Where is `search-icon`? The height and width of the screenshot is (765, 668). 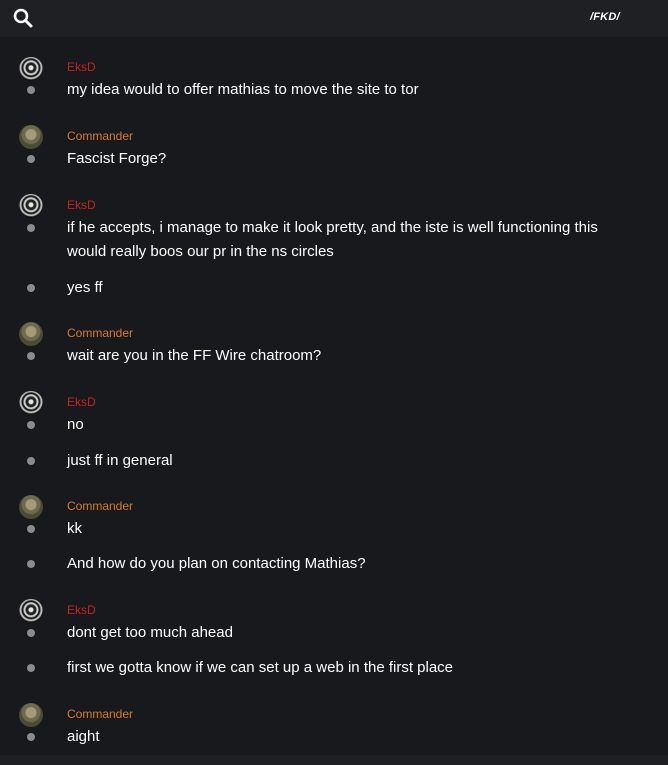
search-icon is located at coordinates (23, 18).